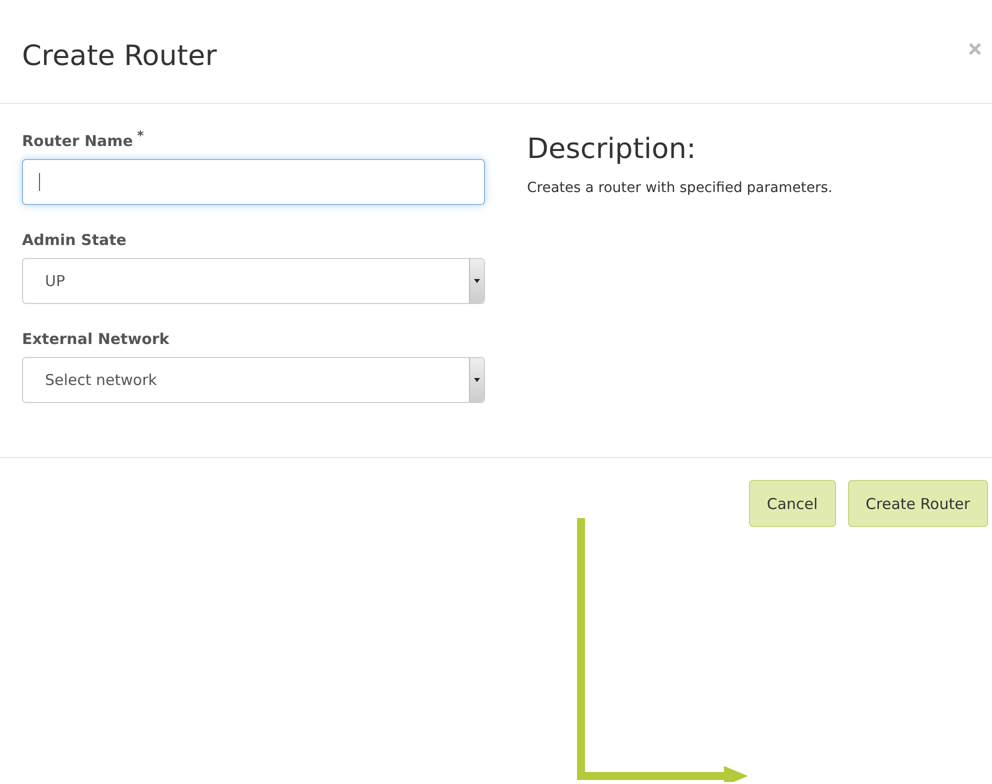 The image size is (992, 784). Describe the element at coordinates (612, 149) in the screenshot. I see `description-heading: Description:` at that location.